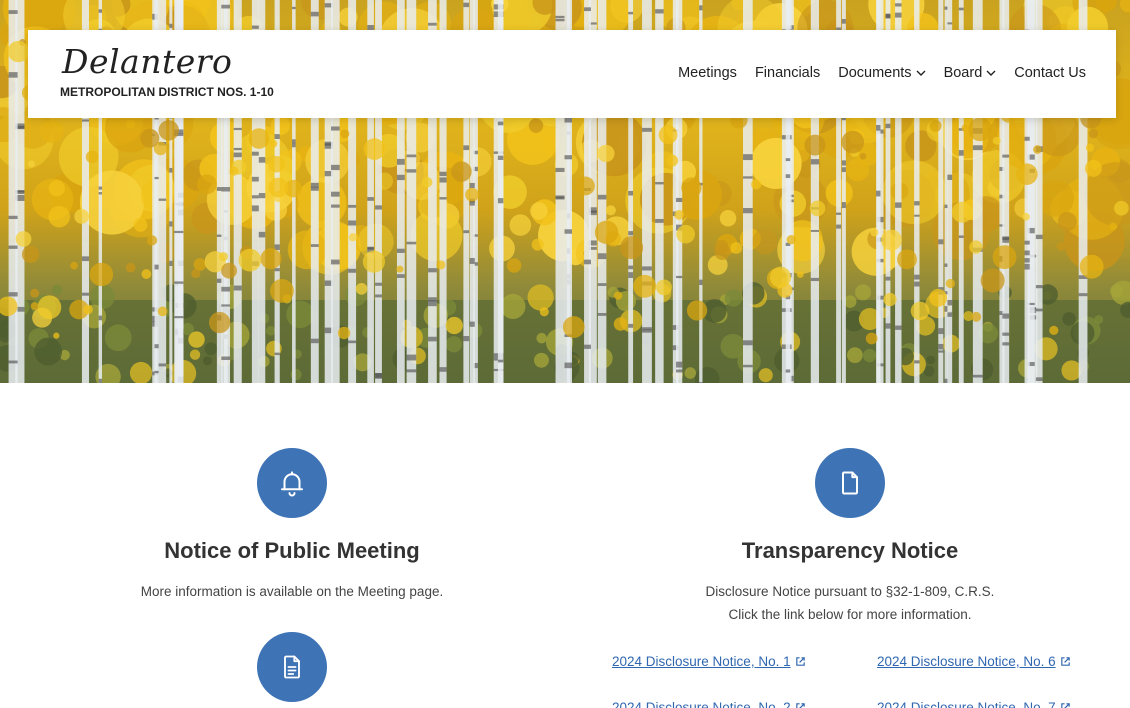  I want to click on disclosure-link-7: 2024 Disclosure Notice, No. 7, so click(994, 704).